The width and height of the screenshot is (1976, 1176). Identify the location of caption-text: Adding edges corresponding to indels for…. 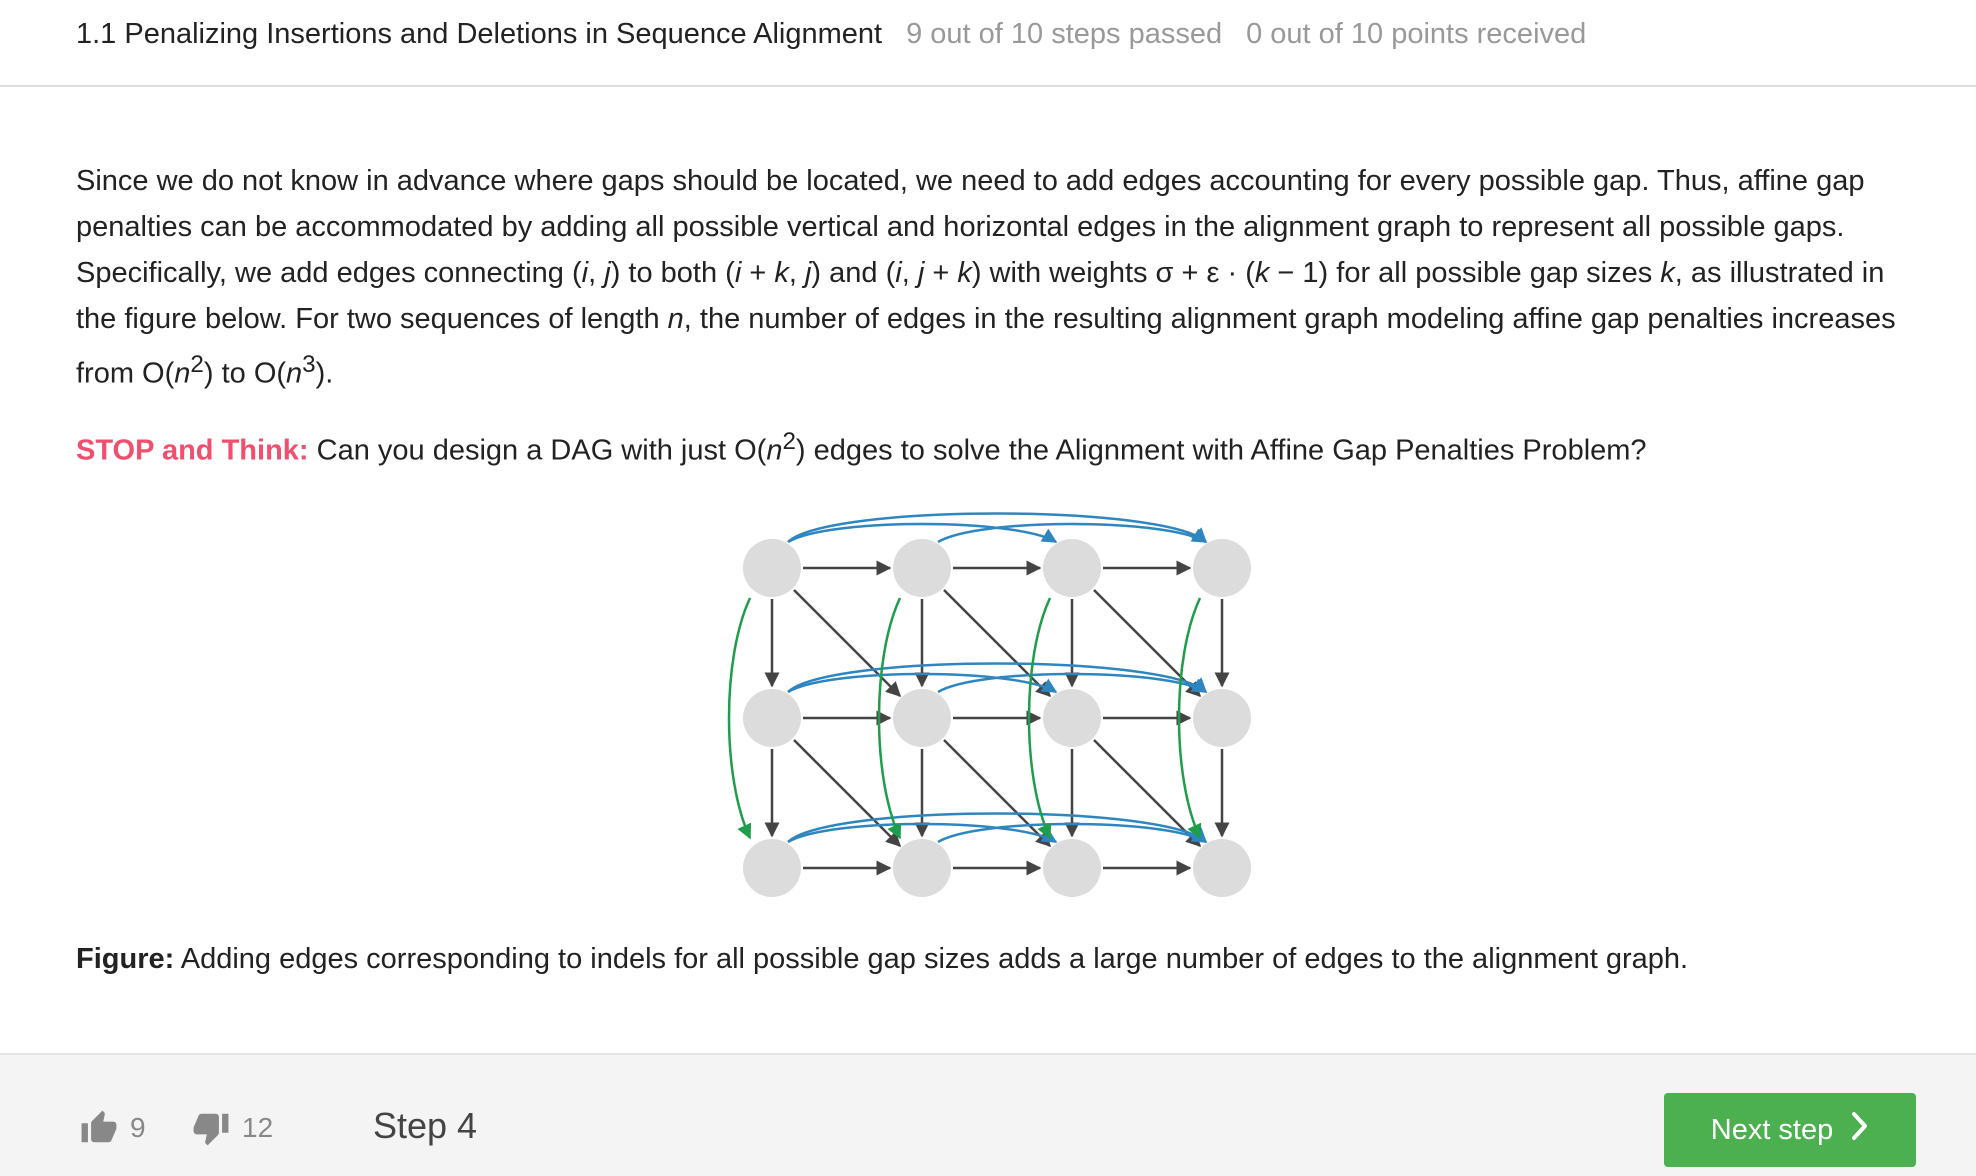
(931, 959).